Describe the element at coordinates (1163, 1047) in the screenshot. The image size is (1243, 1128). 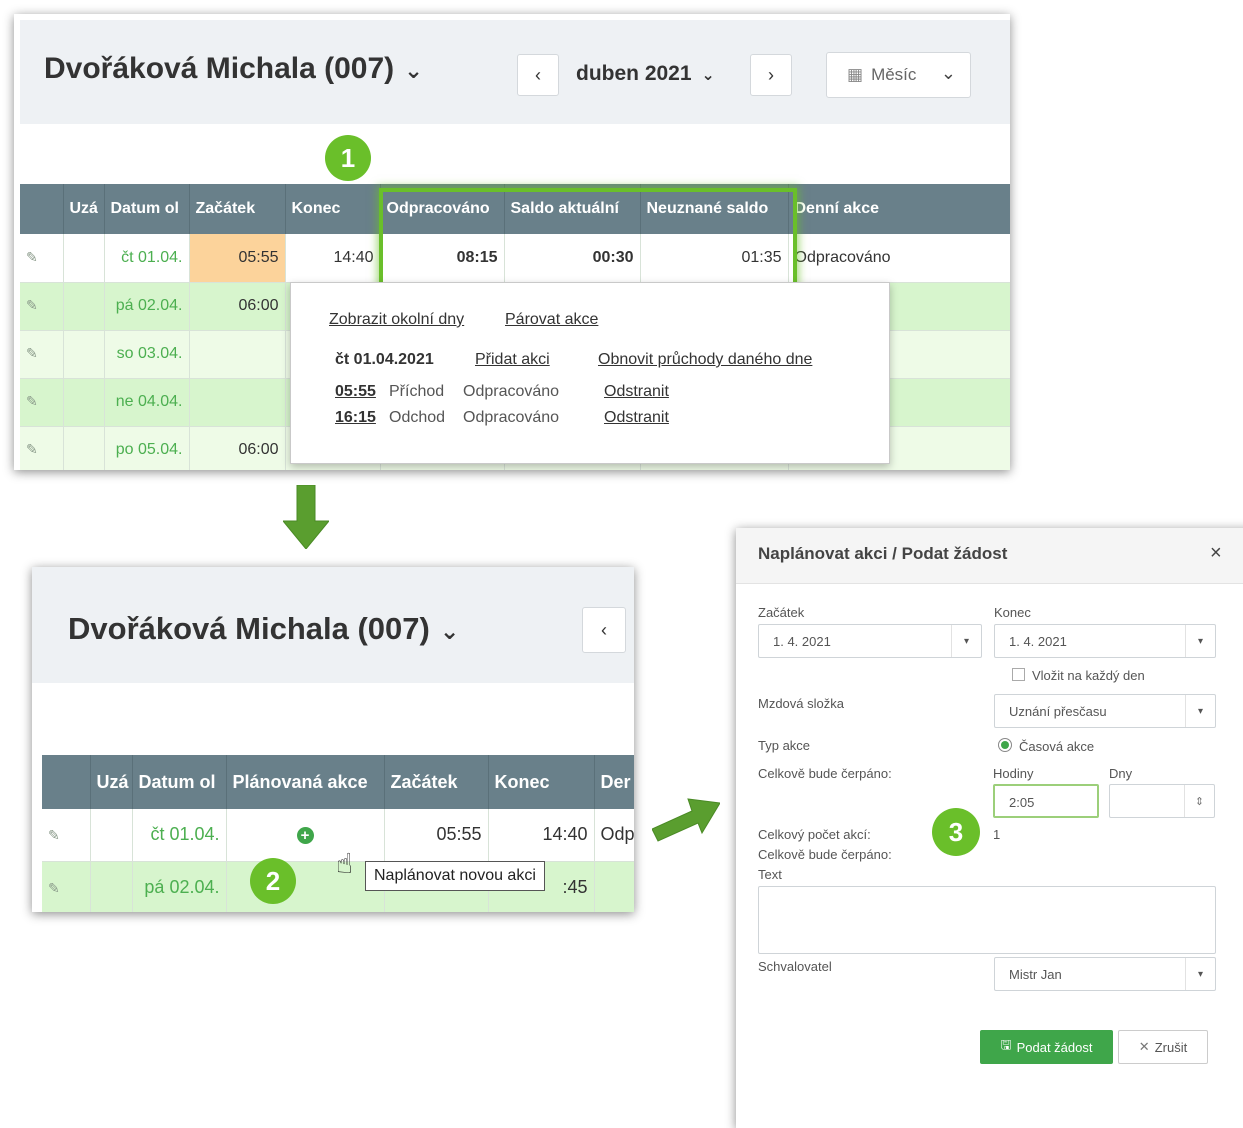
I see `cancel-button: ✕ Zrušit` at that location.